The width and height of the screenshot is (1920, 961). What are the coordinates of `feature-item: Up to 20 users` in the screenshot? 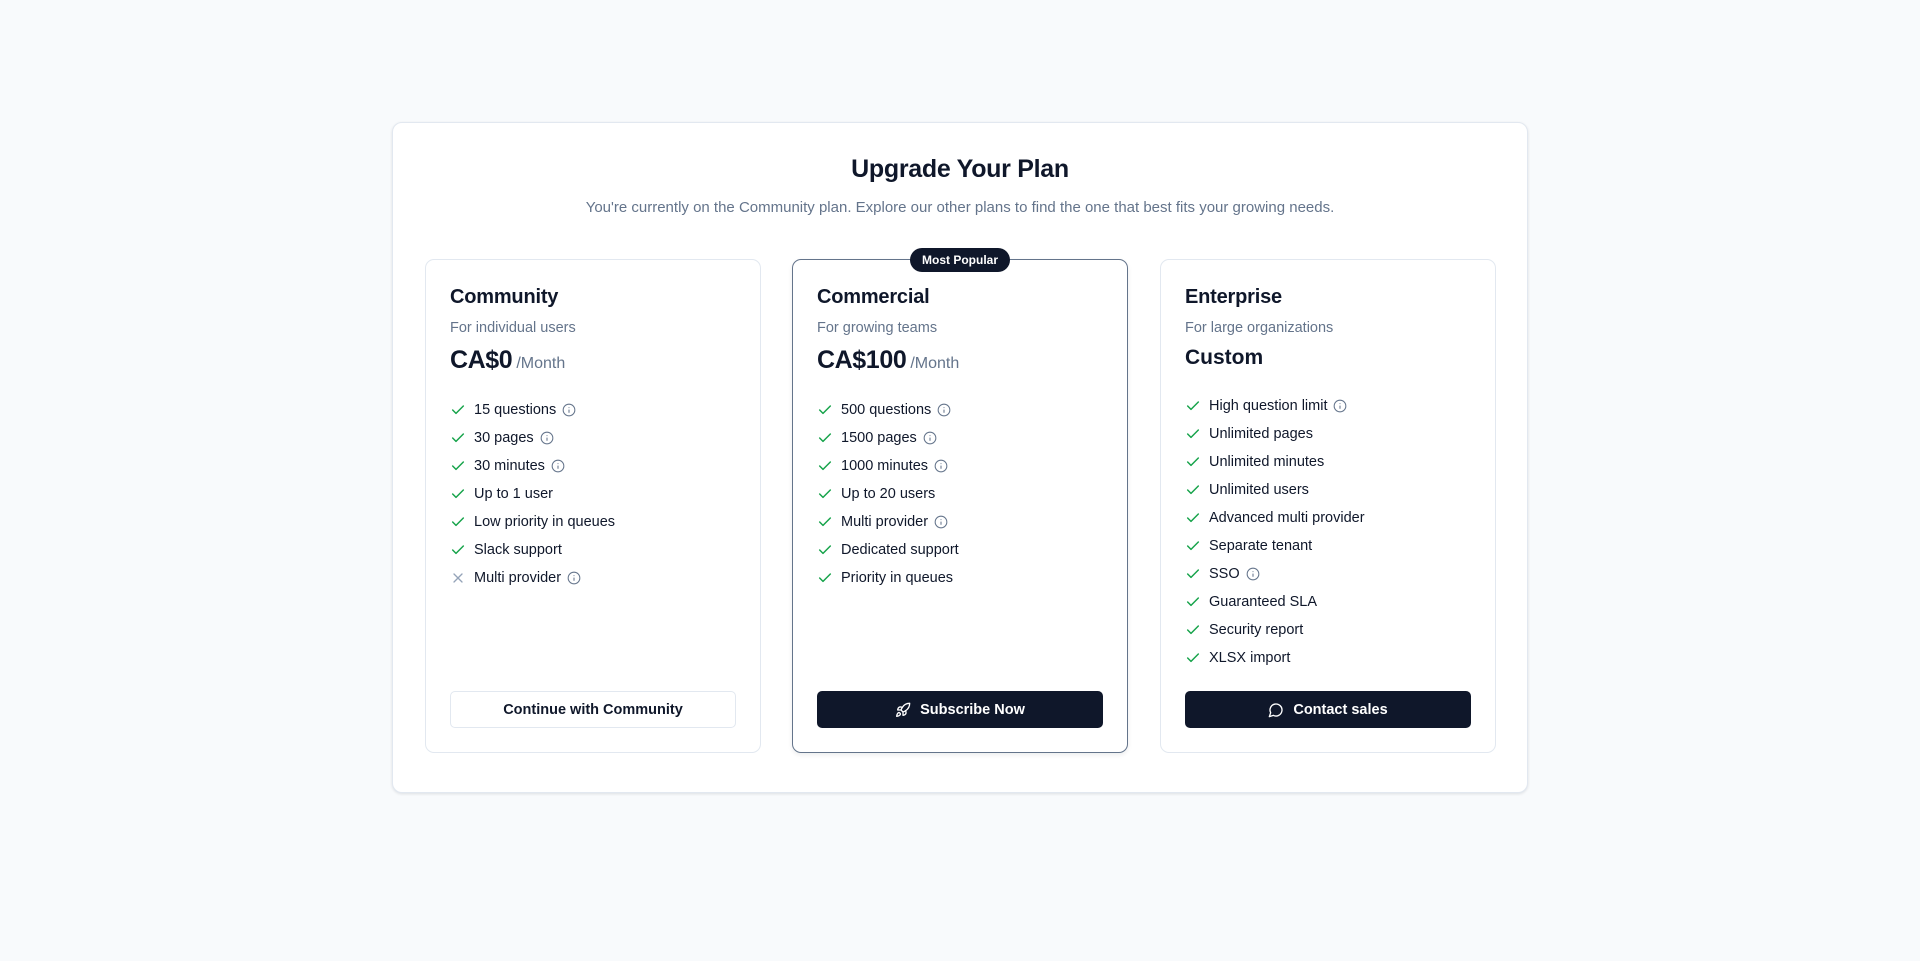 It's located at (888, 494).